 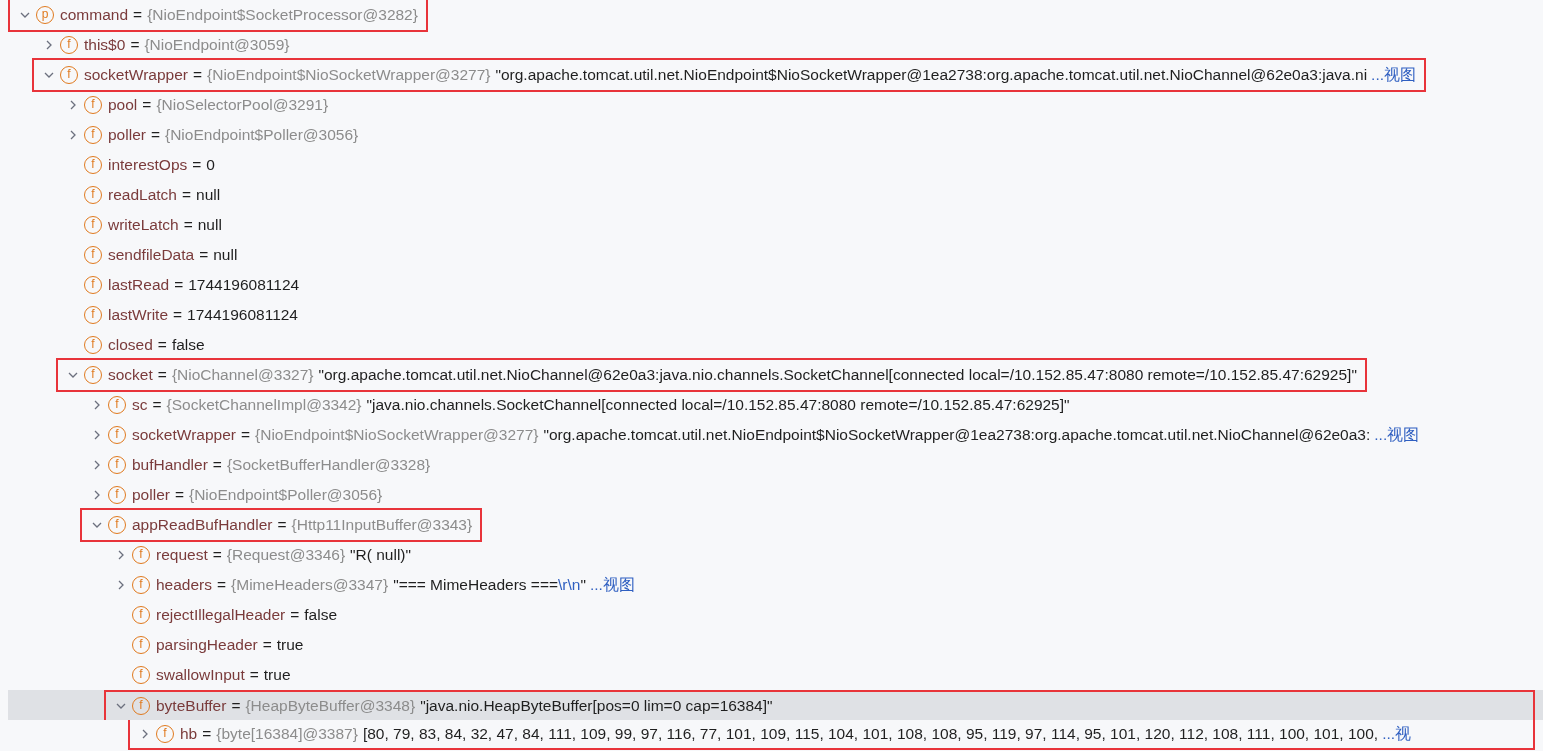 I want to click on value-text: "R( null)", so click(x=381, y=555).